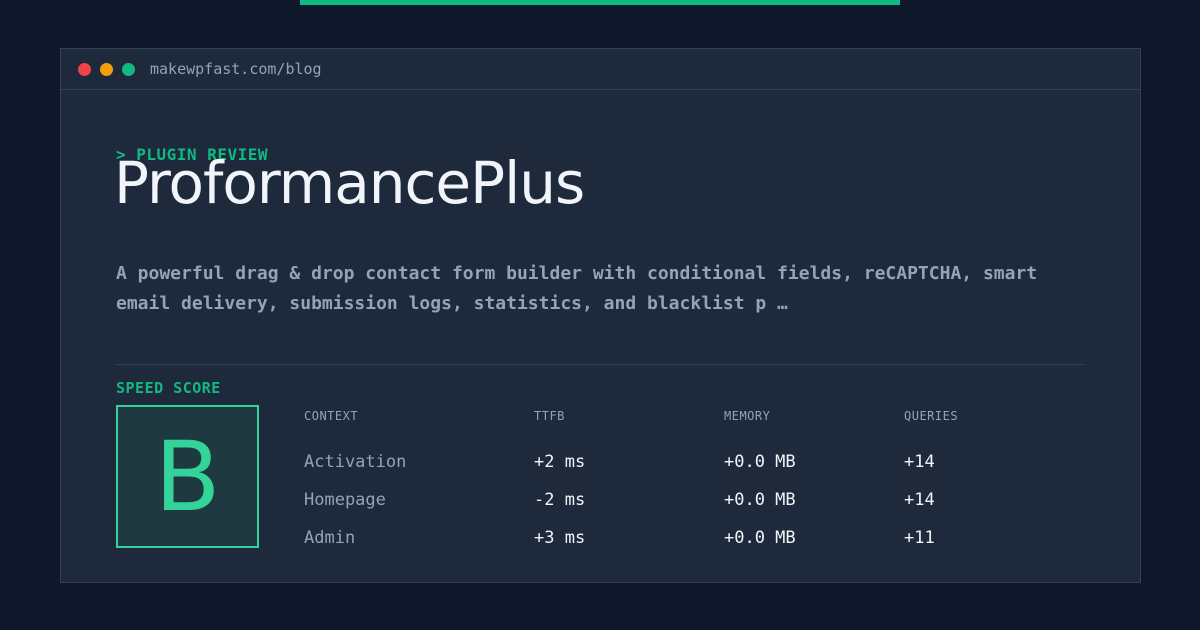 The width and height of the screenshot is (1200, 630). I want to click on divider, so click(600, 364).